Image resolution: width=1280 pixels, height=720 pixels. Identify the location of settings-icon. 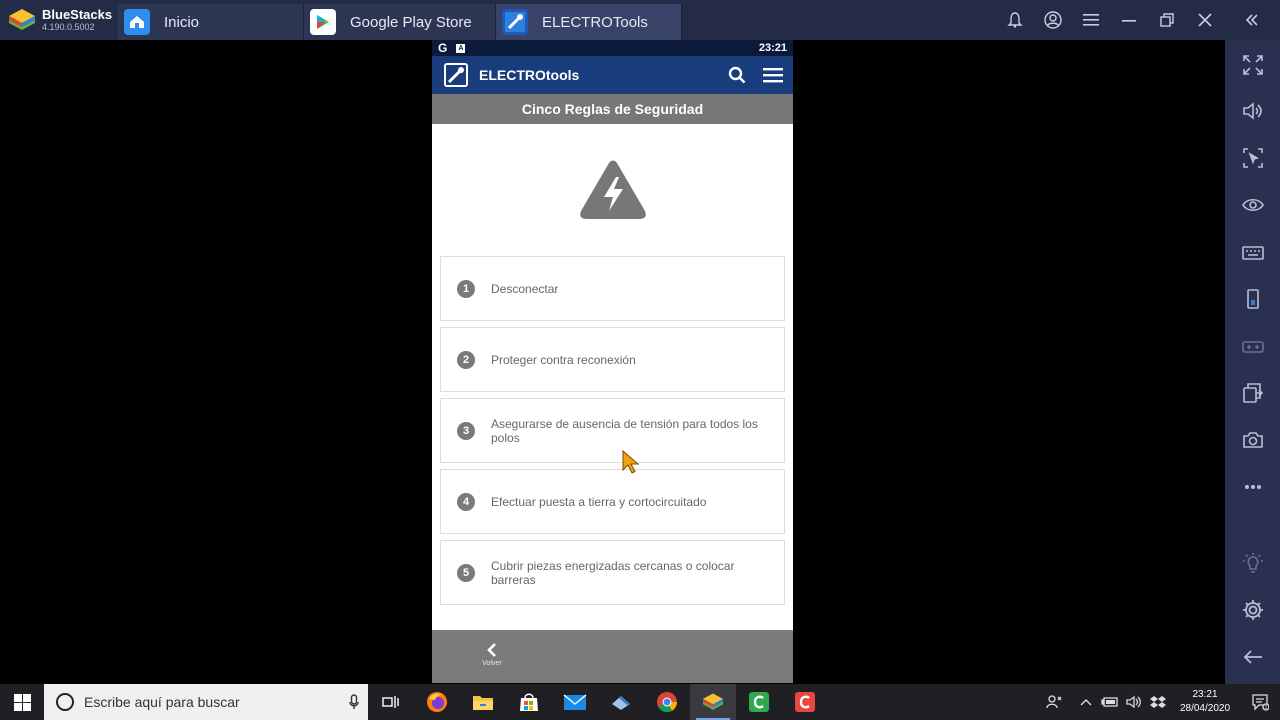
(1253, 610).